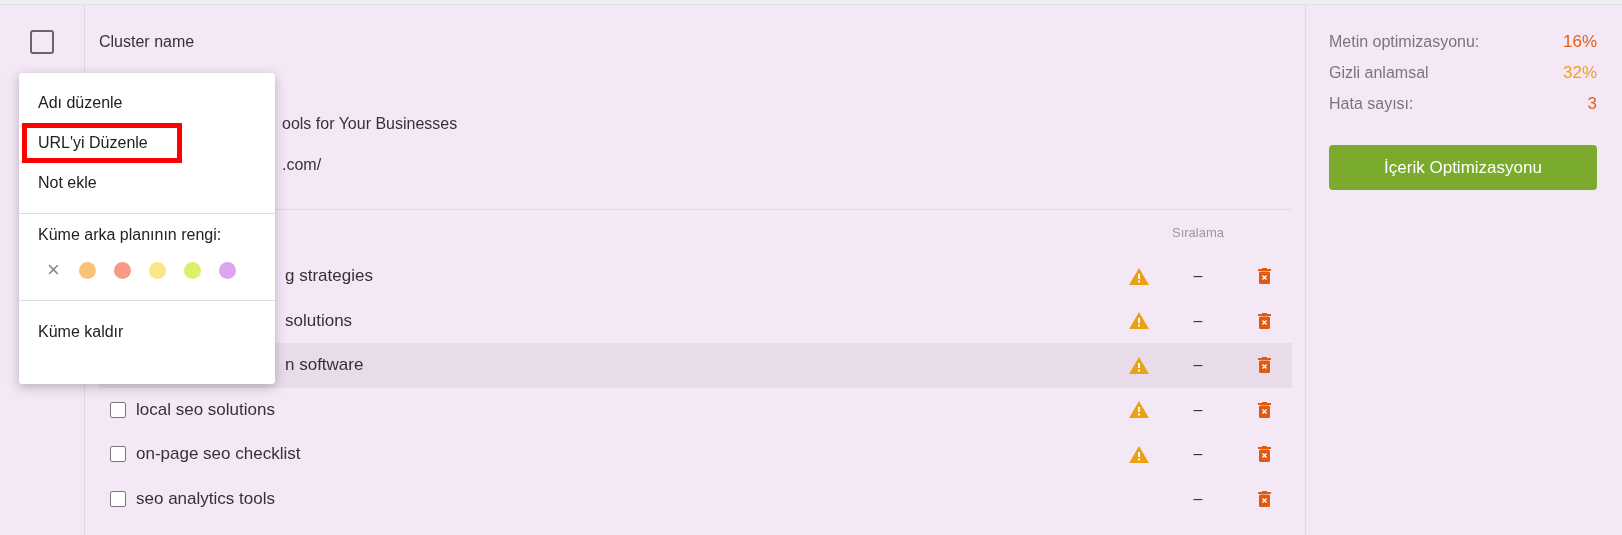 The image size is (1622, 535). What do you see at coordinates (319, 320) in the screenshot?
I see `keyword-text: solutions` at bounding box center [319, 320].